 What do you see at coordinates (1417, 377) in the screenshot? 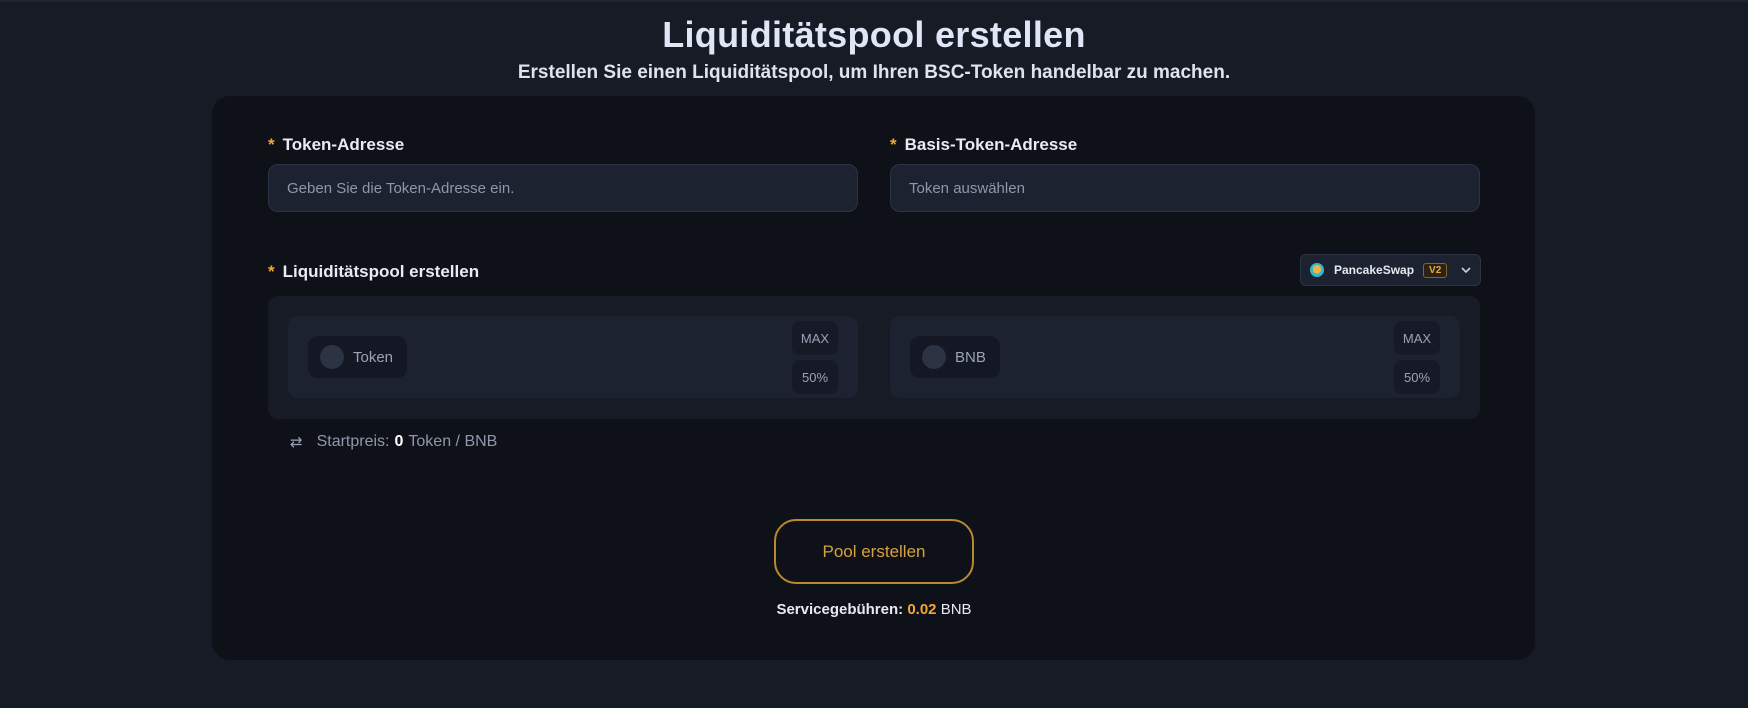
I see `token-b-half-button: 50%` at bounding box center [1417, 377].